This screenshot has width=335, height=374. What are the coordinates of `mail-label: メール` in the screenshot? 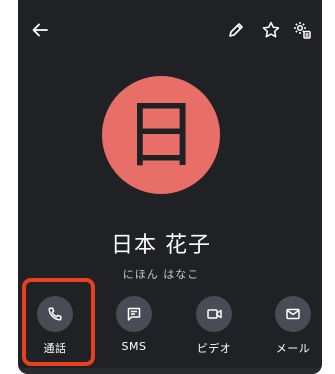 It's located at (293, 348).